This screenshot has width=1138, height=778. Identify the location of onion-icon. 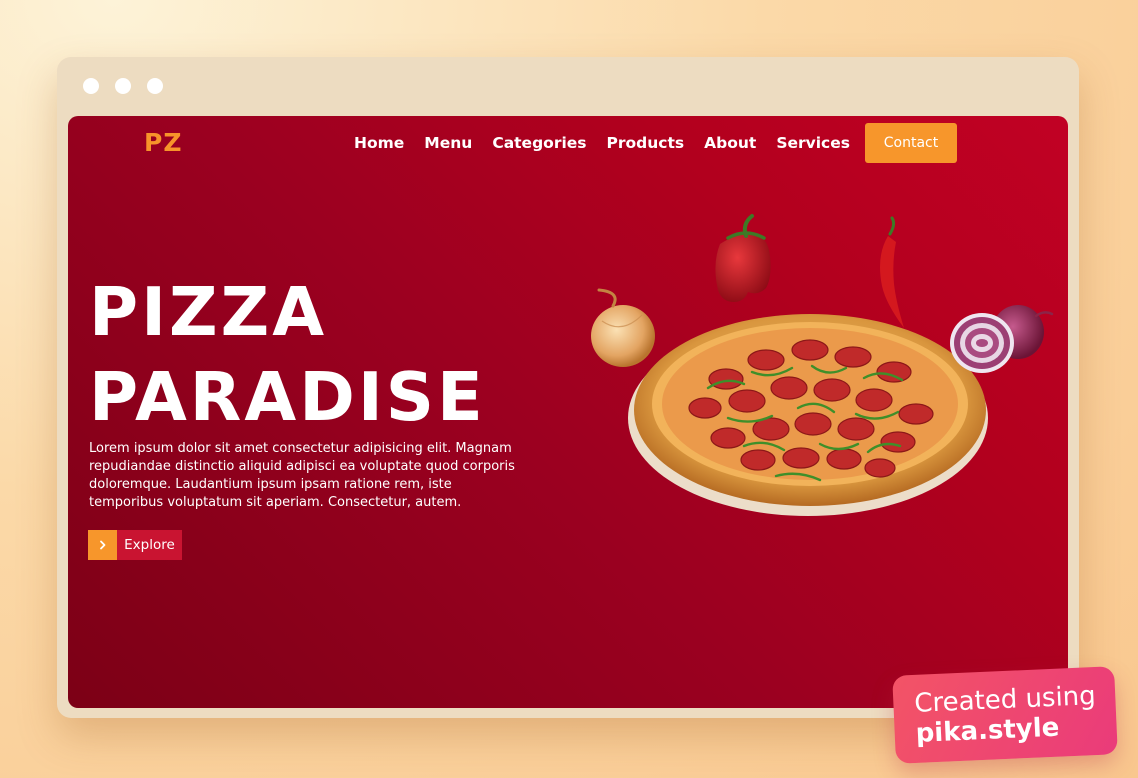
(623, 327).